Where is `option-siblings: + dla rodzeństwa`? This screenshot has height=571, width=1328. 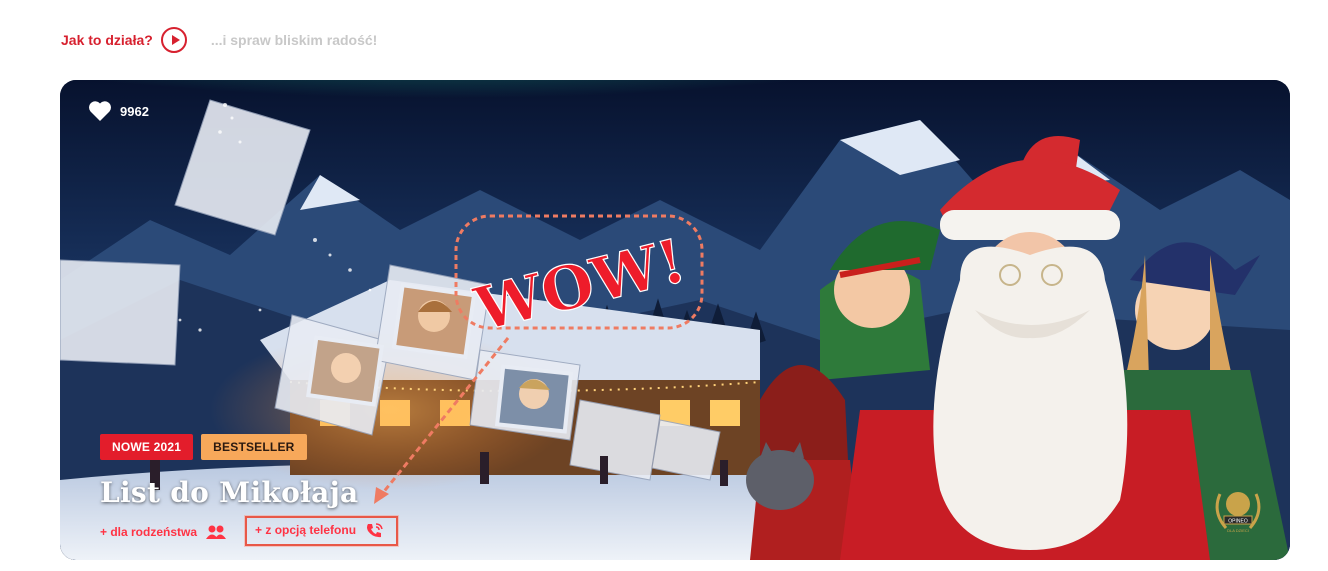
option-siblings: + dla rodzeństwa is located at coordinates (163, 532).